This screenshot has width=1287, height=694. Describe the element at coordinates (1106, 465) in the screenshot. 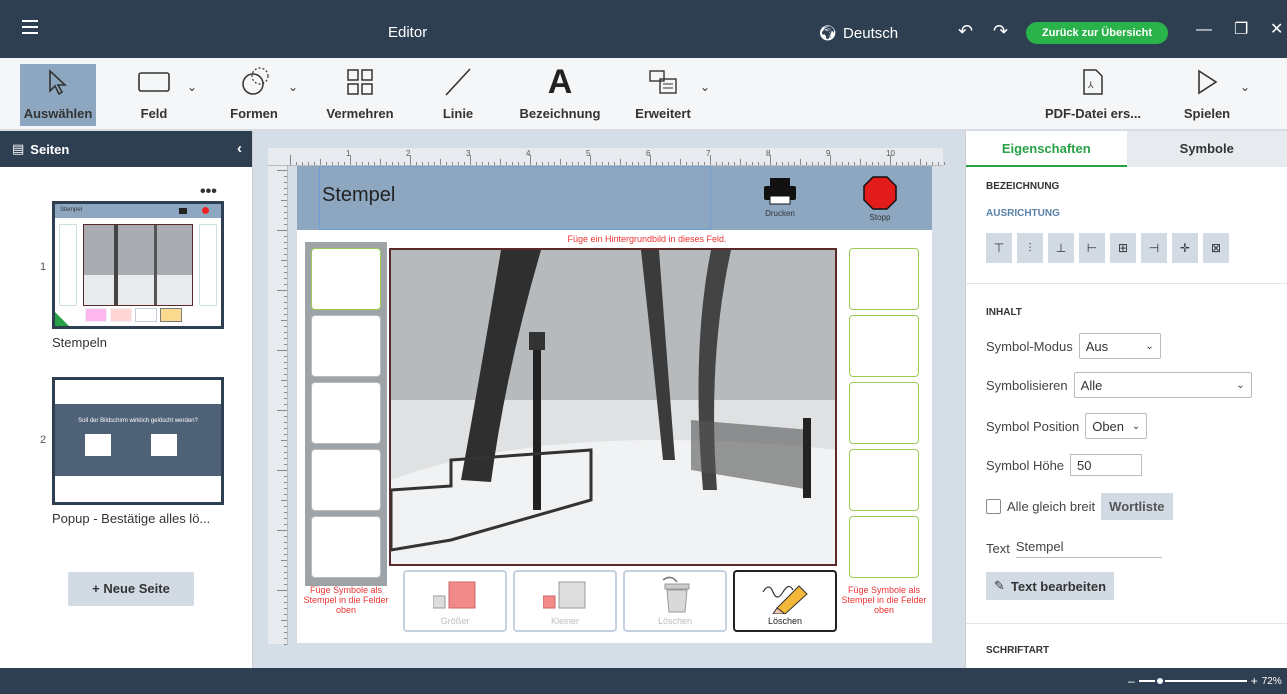

I see `symbol-height-input: 50` at that location.